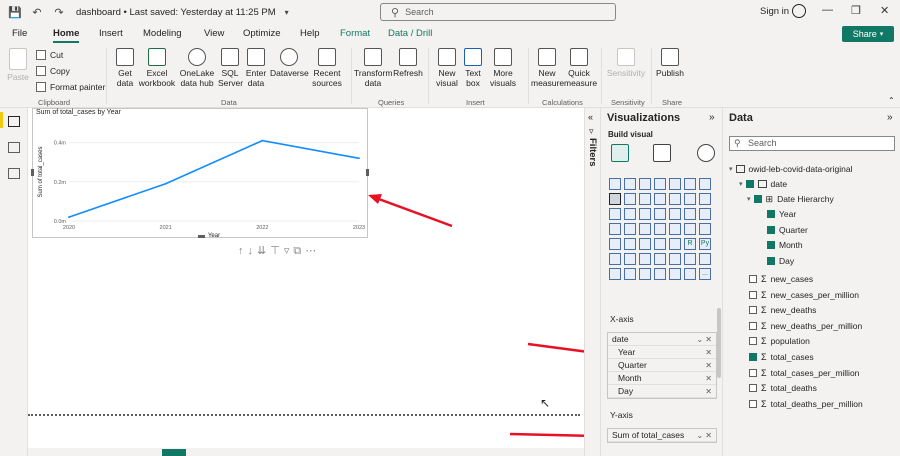  Describe the element at coordinates (327, 68) in the screenshot. I see `recent-sources-button: Recent sources` at that location.